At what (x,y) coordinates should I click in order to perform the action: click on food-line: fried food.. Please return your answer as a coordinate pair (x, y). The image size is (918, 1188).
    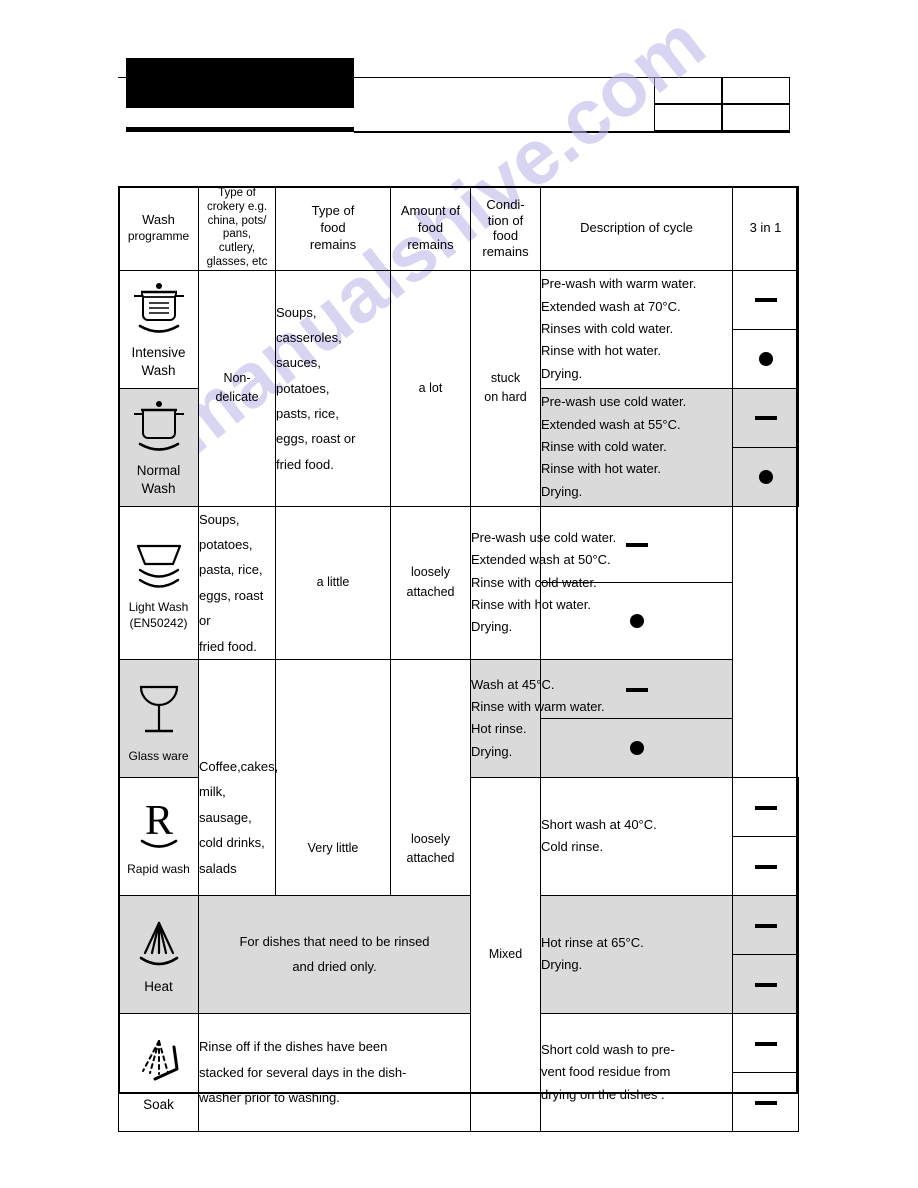
    Looking at the image, I should click on (228, 646).